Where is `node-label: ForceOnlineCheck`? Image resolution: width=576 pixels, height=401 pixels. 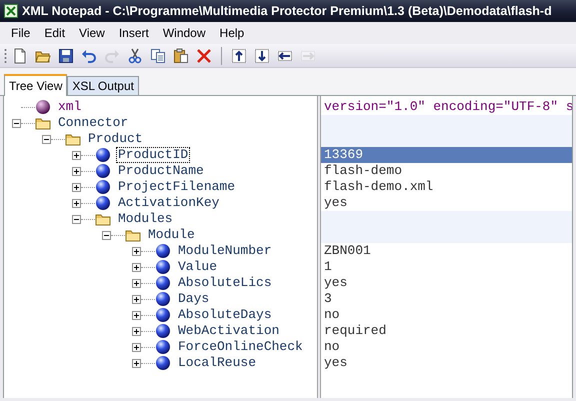 node-label: ForceOnlineCheck is located at coordinates (240, 347).